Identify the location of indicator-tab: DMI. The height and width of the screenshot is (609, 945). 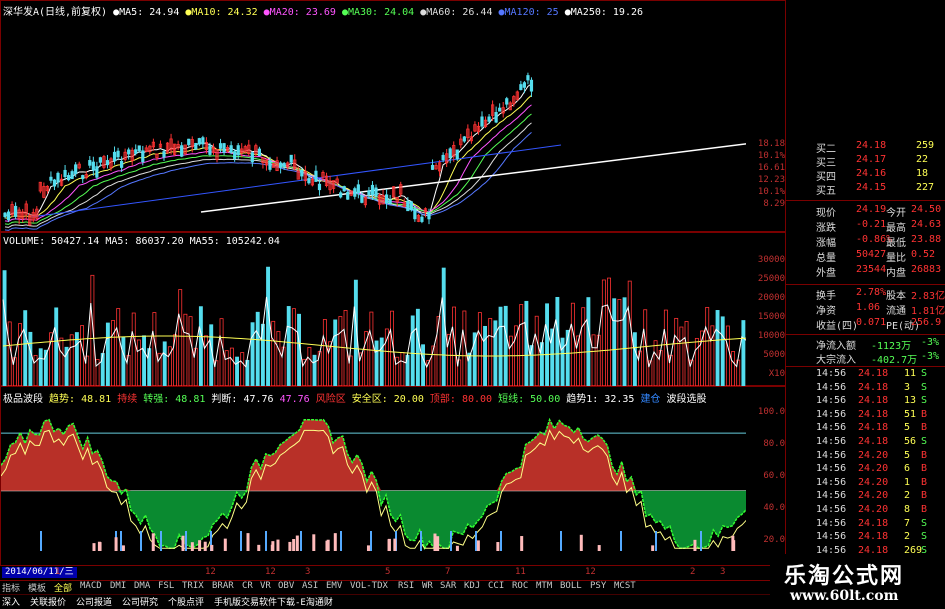
(118, 586).